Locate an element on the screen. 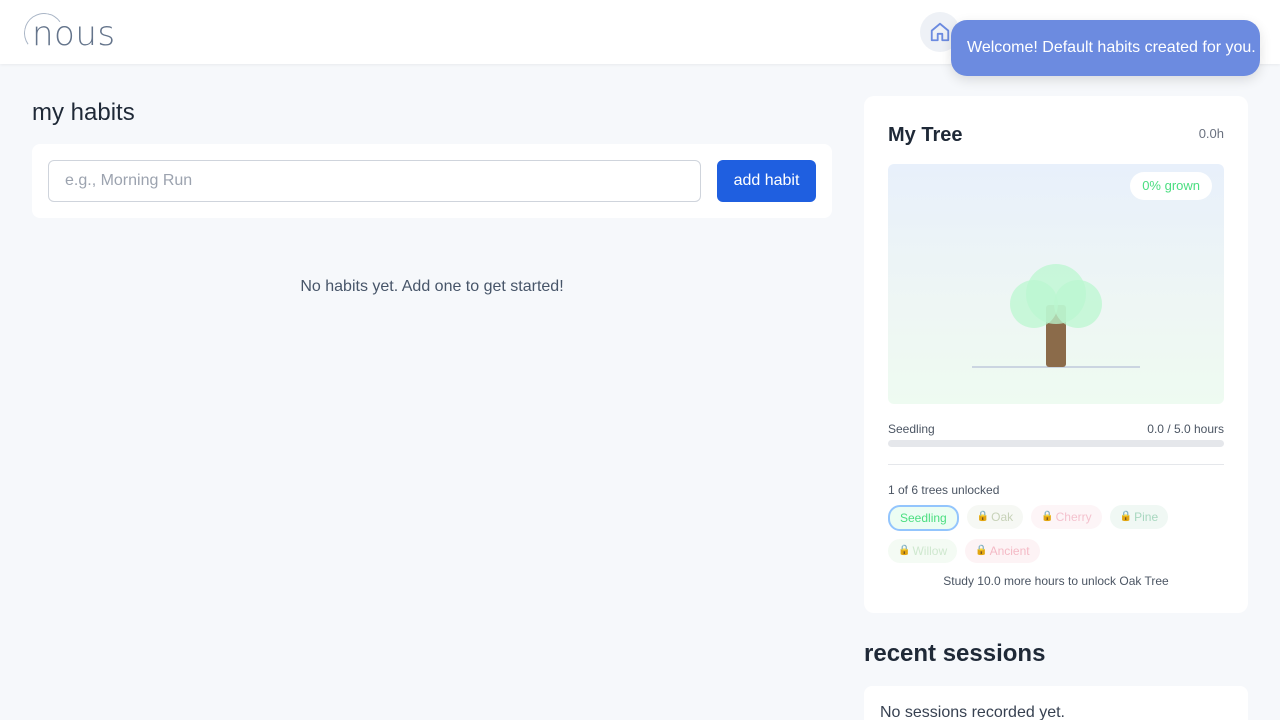  welcome-toast: Welcome! Default habits created for you. is located at coordinates (1105, 48).